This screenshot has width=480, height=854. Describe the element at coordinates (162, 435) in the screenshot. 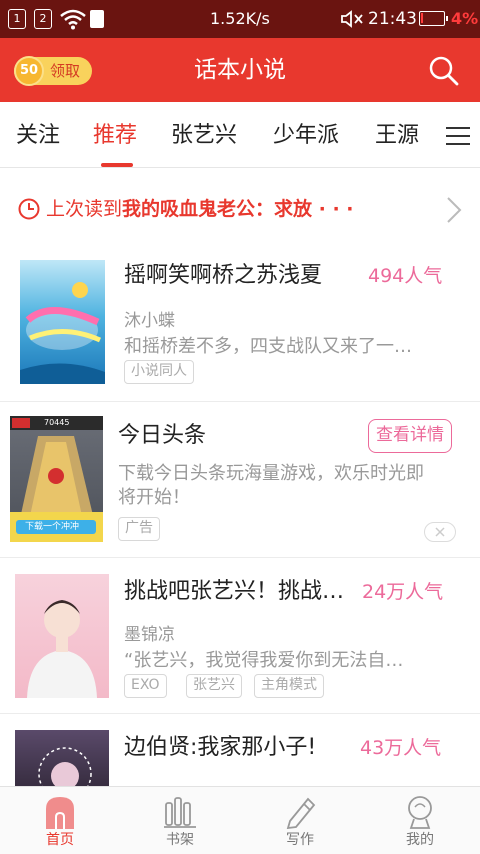

I see `ad-title: 今日头条` at that location.